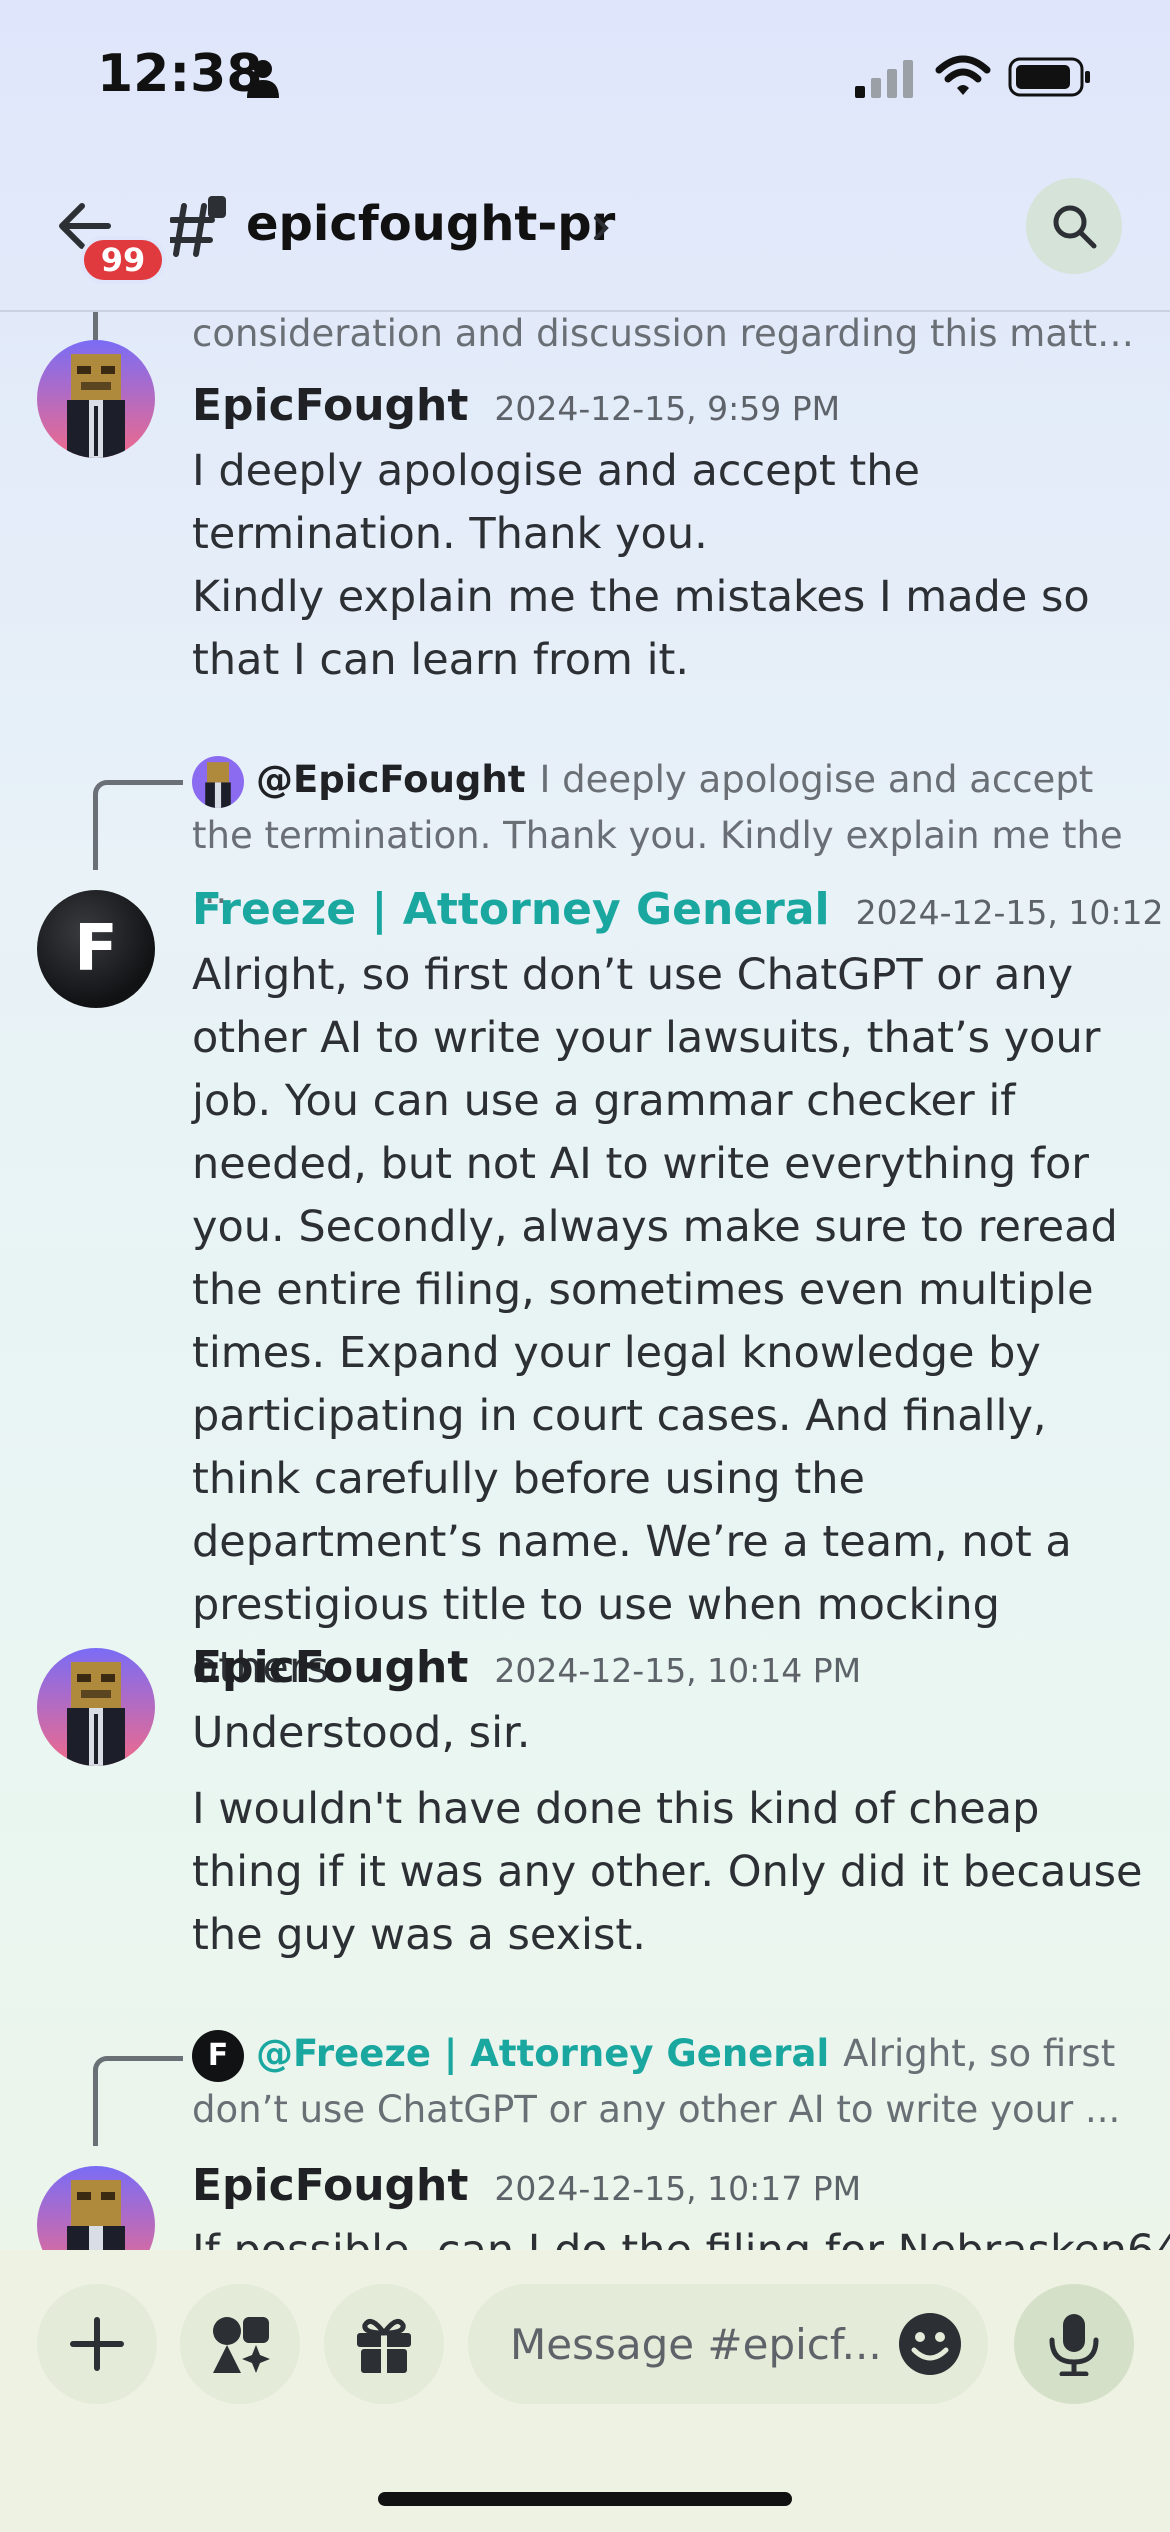 This screenshot has height=2532, width=1170. What do you see at coordinates (585, 2499) in the screenshot?
I see `home-indicator` at bounding box center [585, 2499].